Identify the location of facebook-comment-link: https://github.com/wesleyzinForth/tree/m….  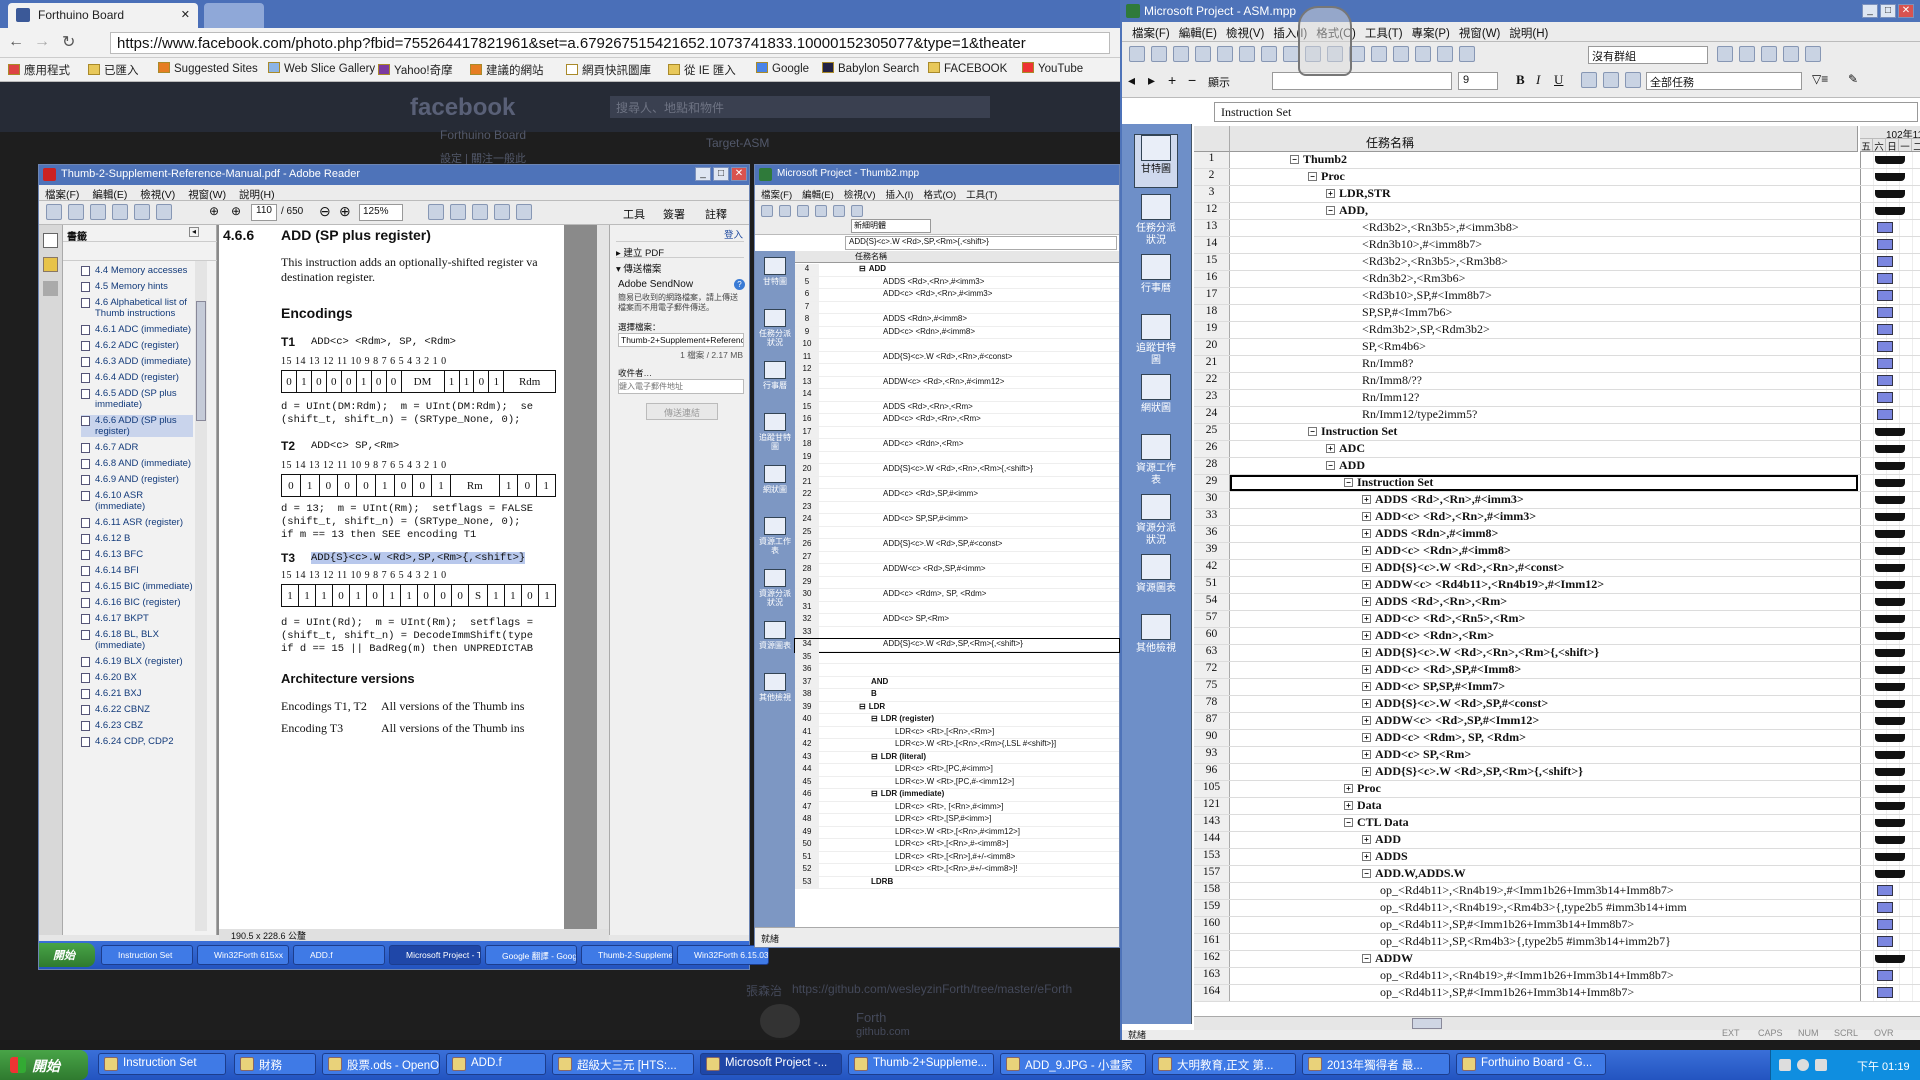
(932, 989).